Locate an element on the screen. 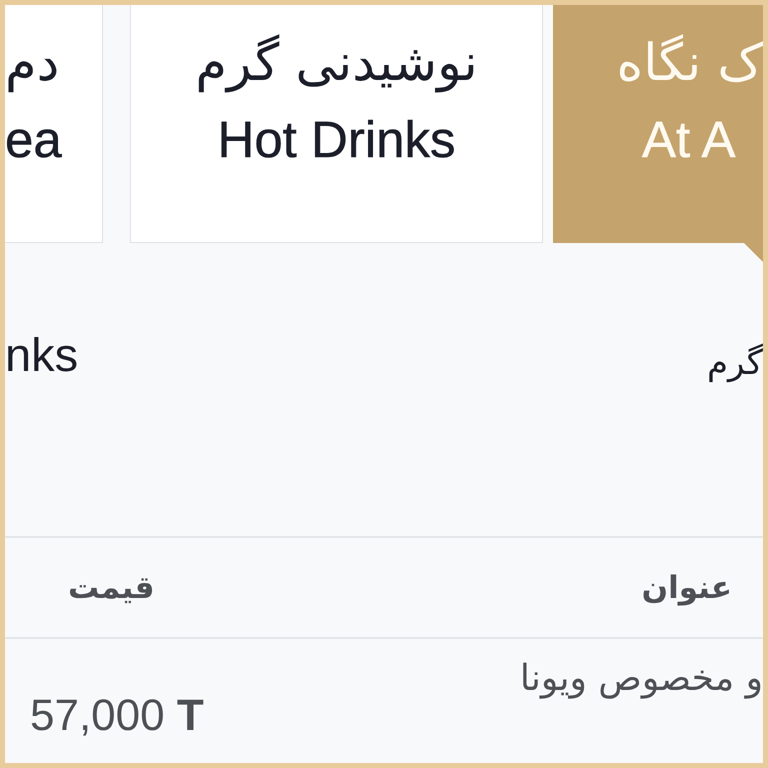  item-title-cell-text: و مخصوص ویونا is located at coordinates (641, 679).